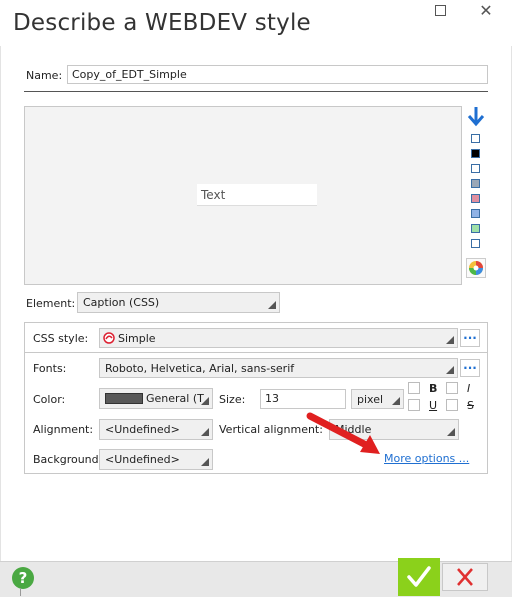 The image size is (512, 599). I want to click on size-unit-value: pixel, so click(370, 399).